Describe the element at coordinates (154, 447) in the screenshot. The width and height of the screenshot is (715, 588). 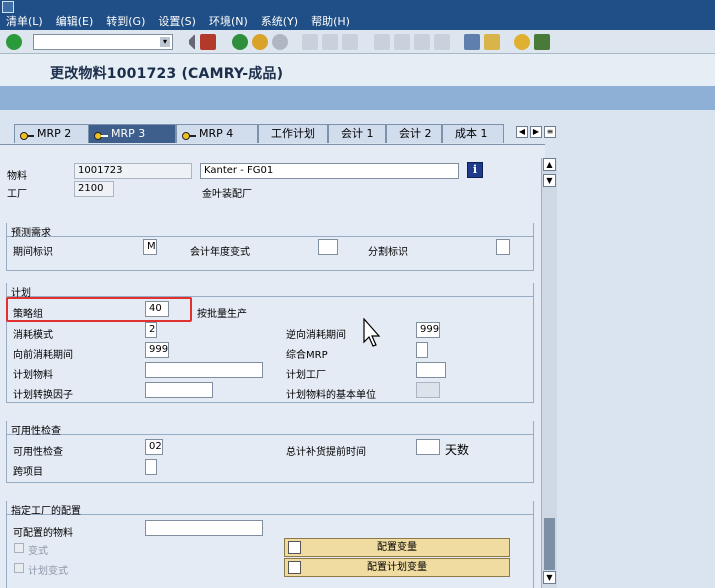
I see `availability-check-field: 02` at that location.